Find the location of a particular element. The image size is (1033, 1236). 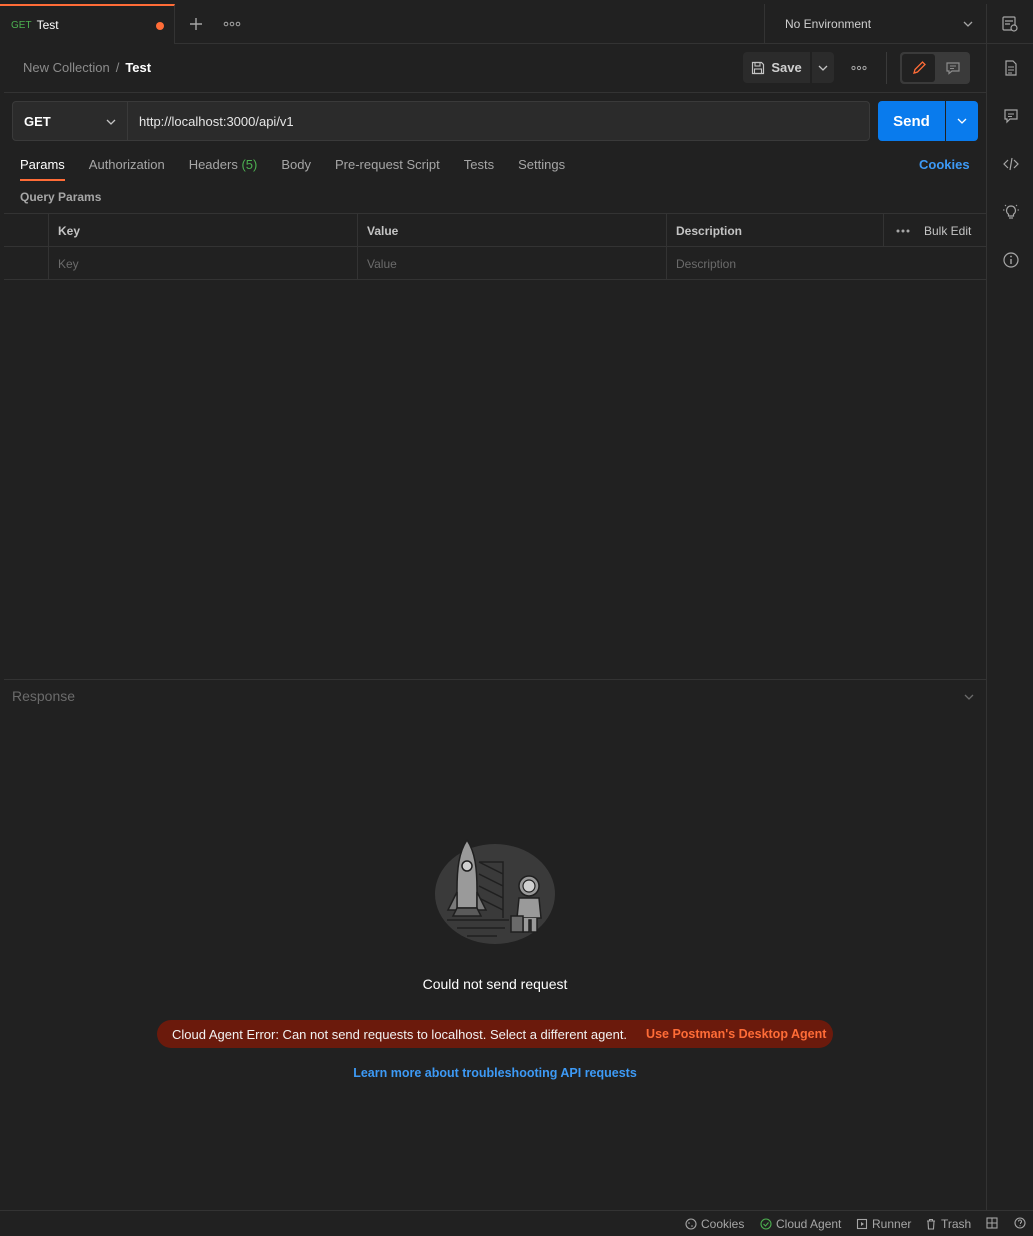

breadcrumb-request-name: Test is located at coordinates (138, 67).